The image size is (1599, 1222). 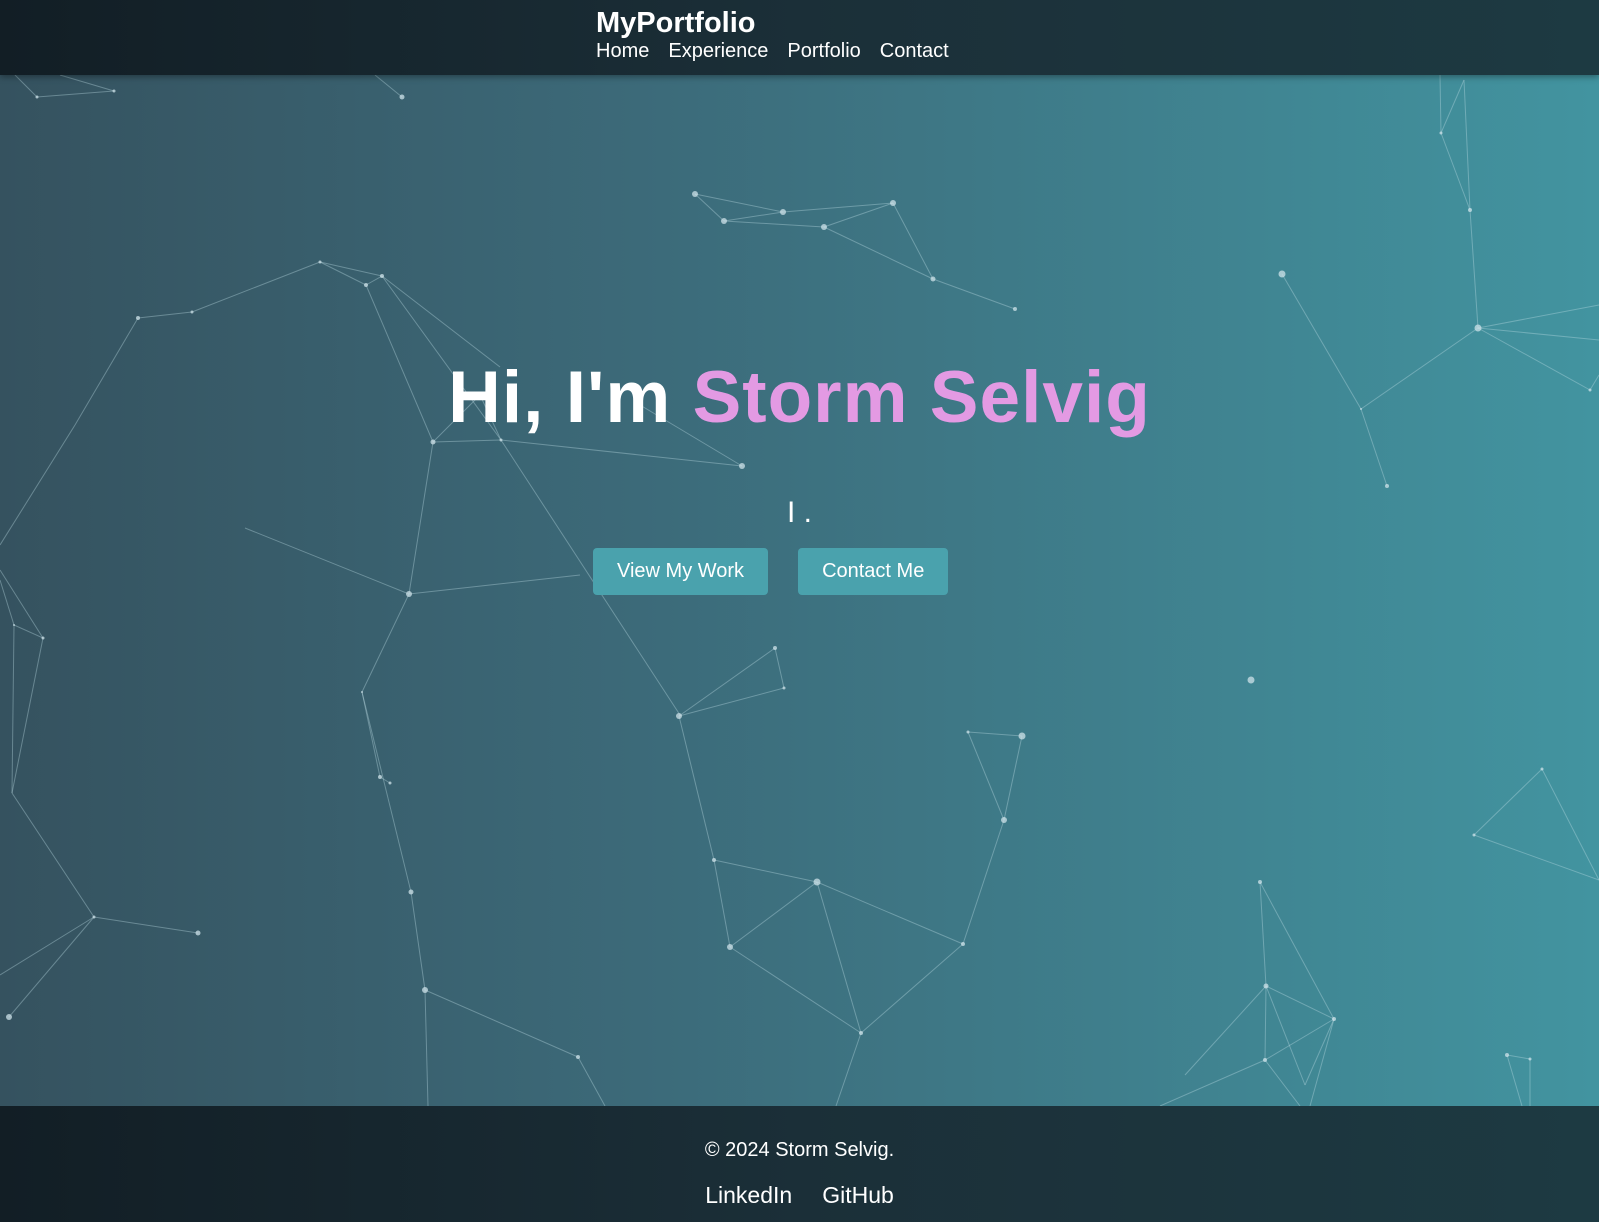 What do you see at coordinates (873, 571) in the screenshot?
I see `contact-me-button: Contact Me` at bounding box center [873, 571].